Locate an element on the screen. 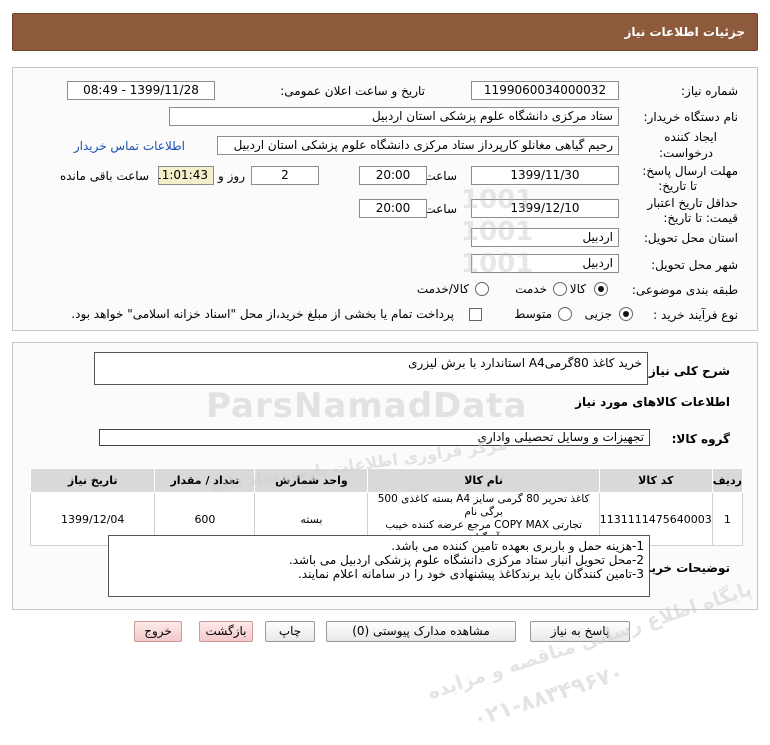 The height and width of the screenshot is (745, 770). validity-time-label: ساعت is located at coordinates (440, 209).